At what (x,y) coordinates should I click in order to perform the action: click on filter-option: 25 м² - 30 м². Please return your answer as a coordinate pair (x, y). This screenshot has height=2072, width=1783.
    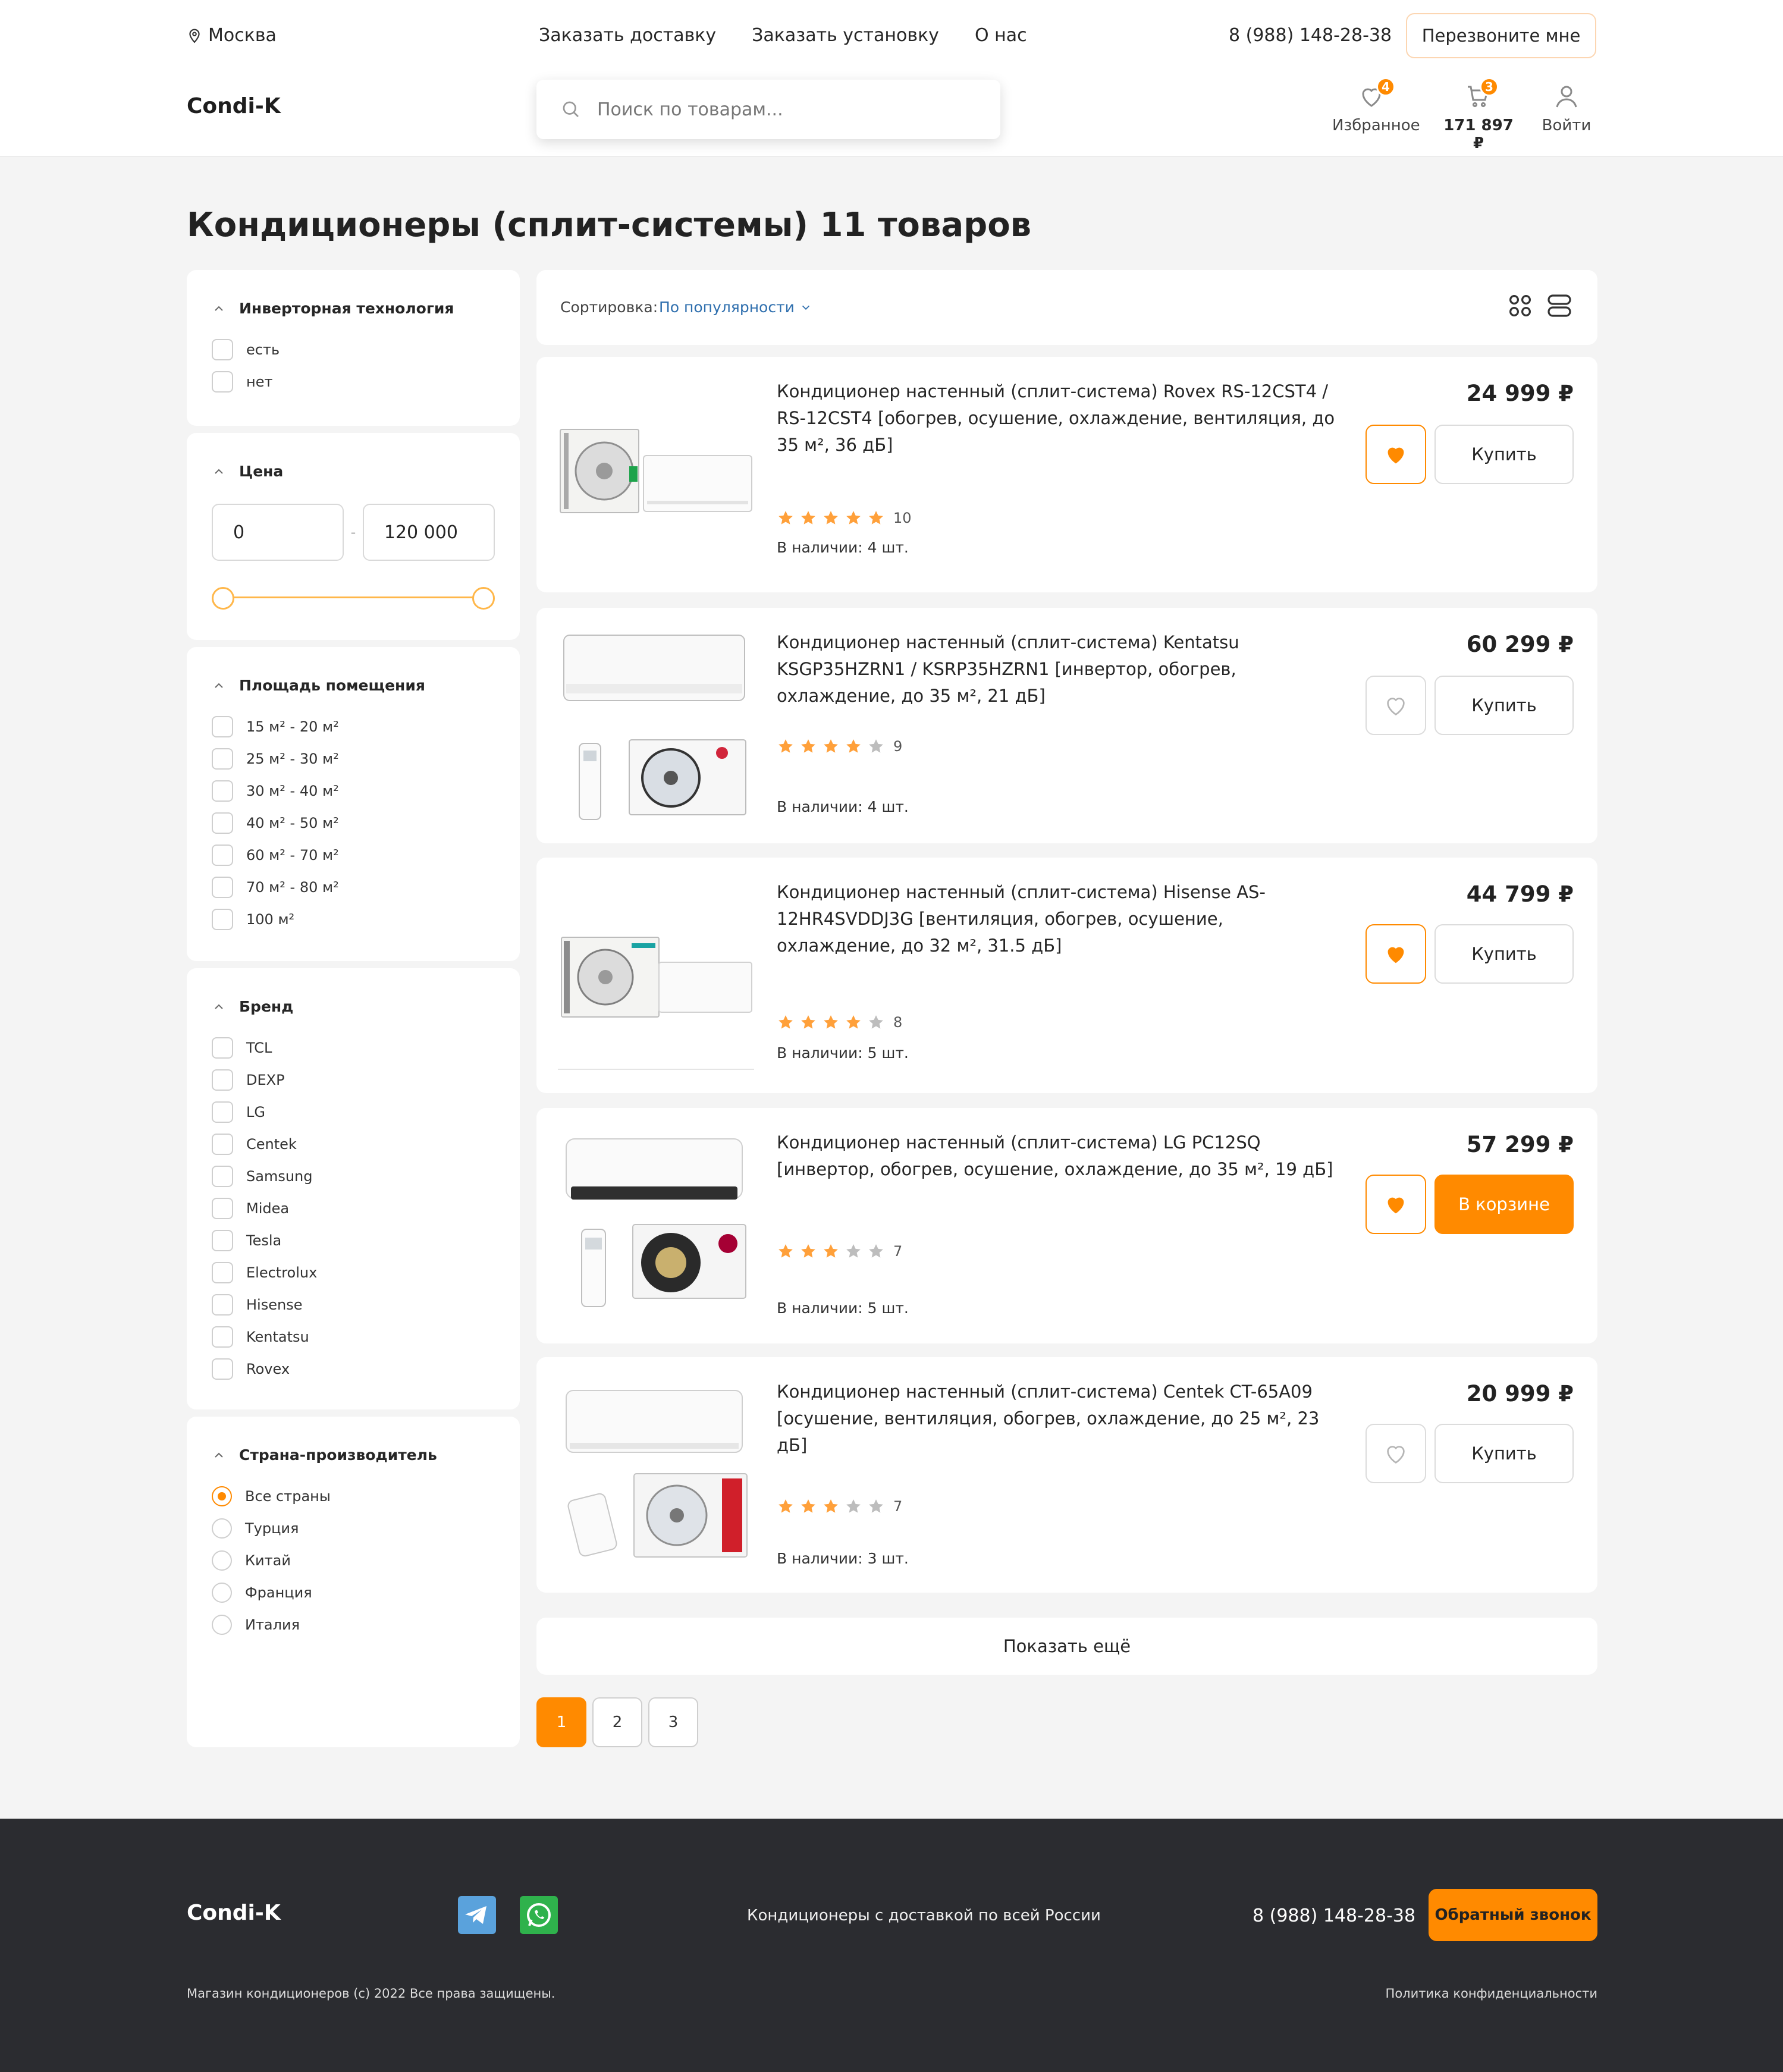
    Looking at the image, I should click on (353, 759).